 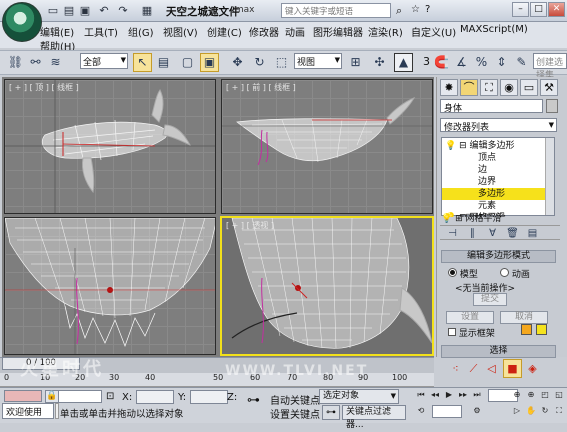 What do you see at coordinates (110, 286) in the screenshot?
I see `viewport-left` at bounding box center [110, 286].